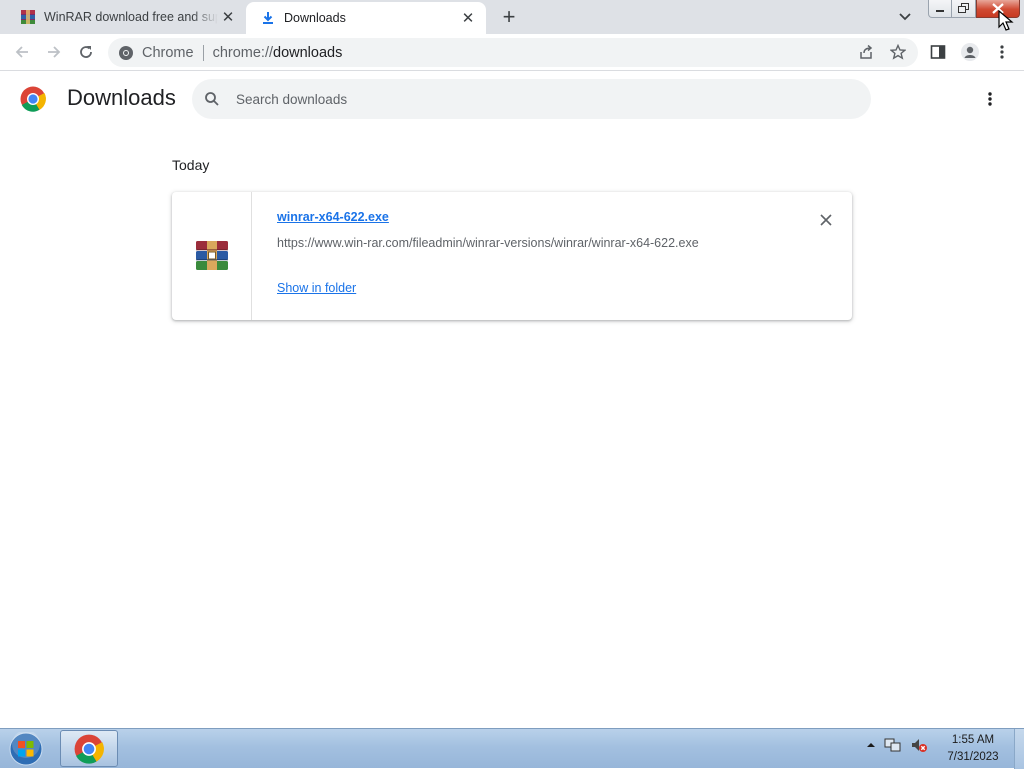 This screenshot has height=769, width=1024. Describe the element at coordinates (212, 99) in the screenshot. I see `search-icon` at that location.